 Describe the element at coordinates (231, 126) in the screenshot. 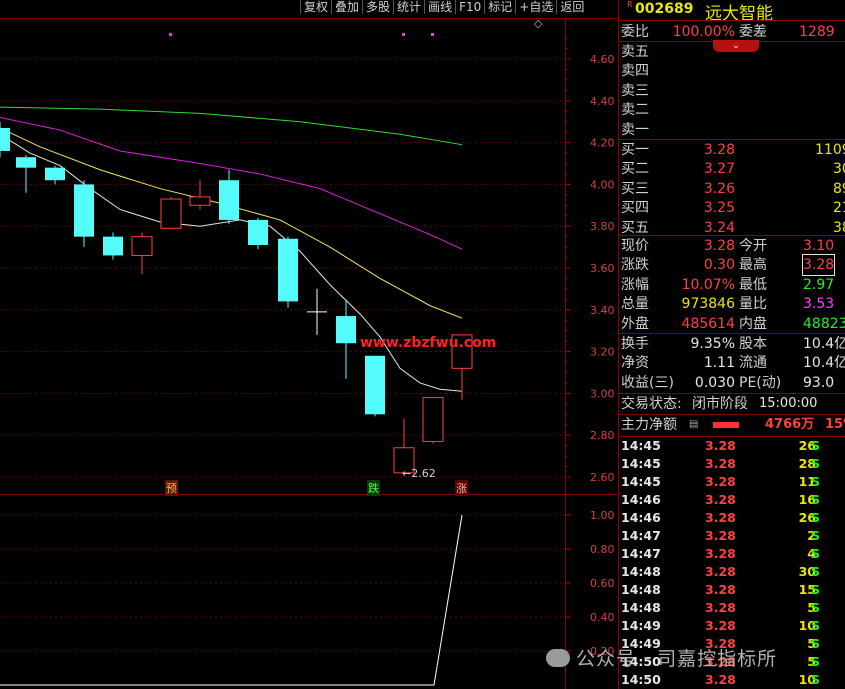

I see `ma-line-green` at that location.